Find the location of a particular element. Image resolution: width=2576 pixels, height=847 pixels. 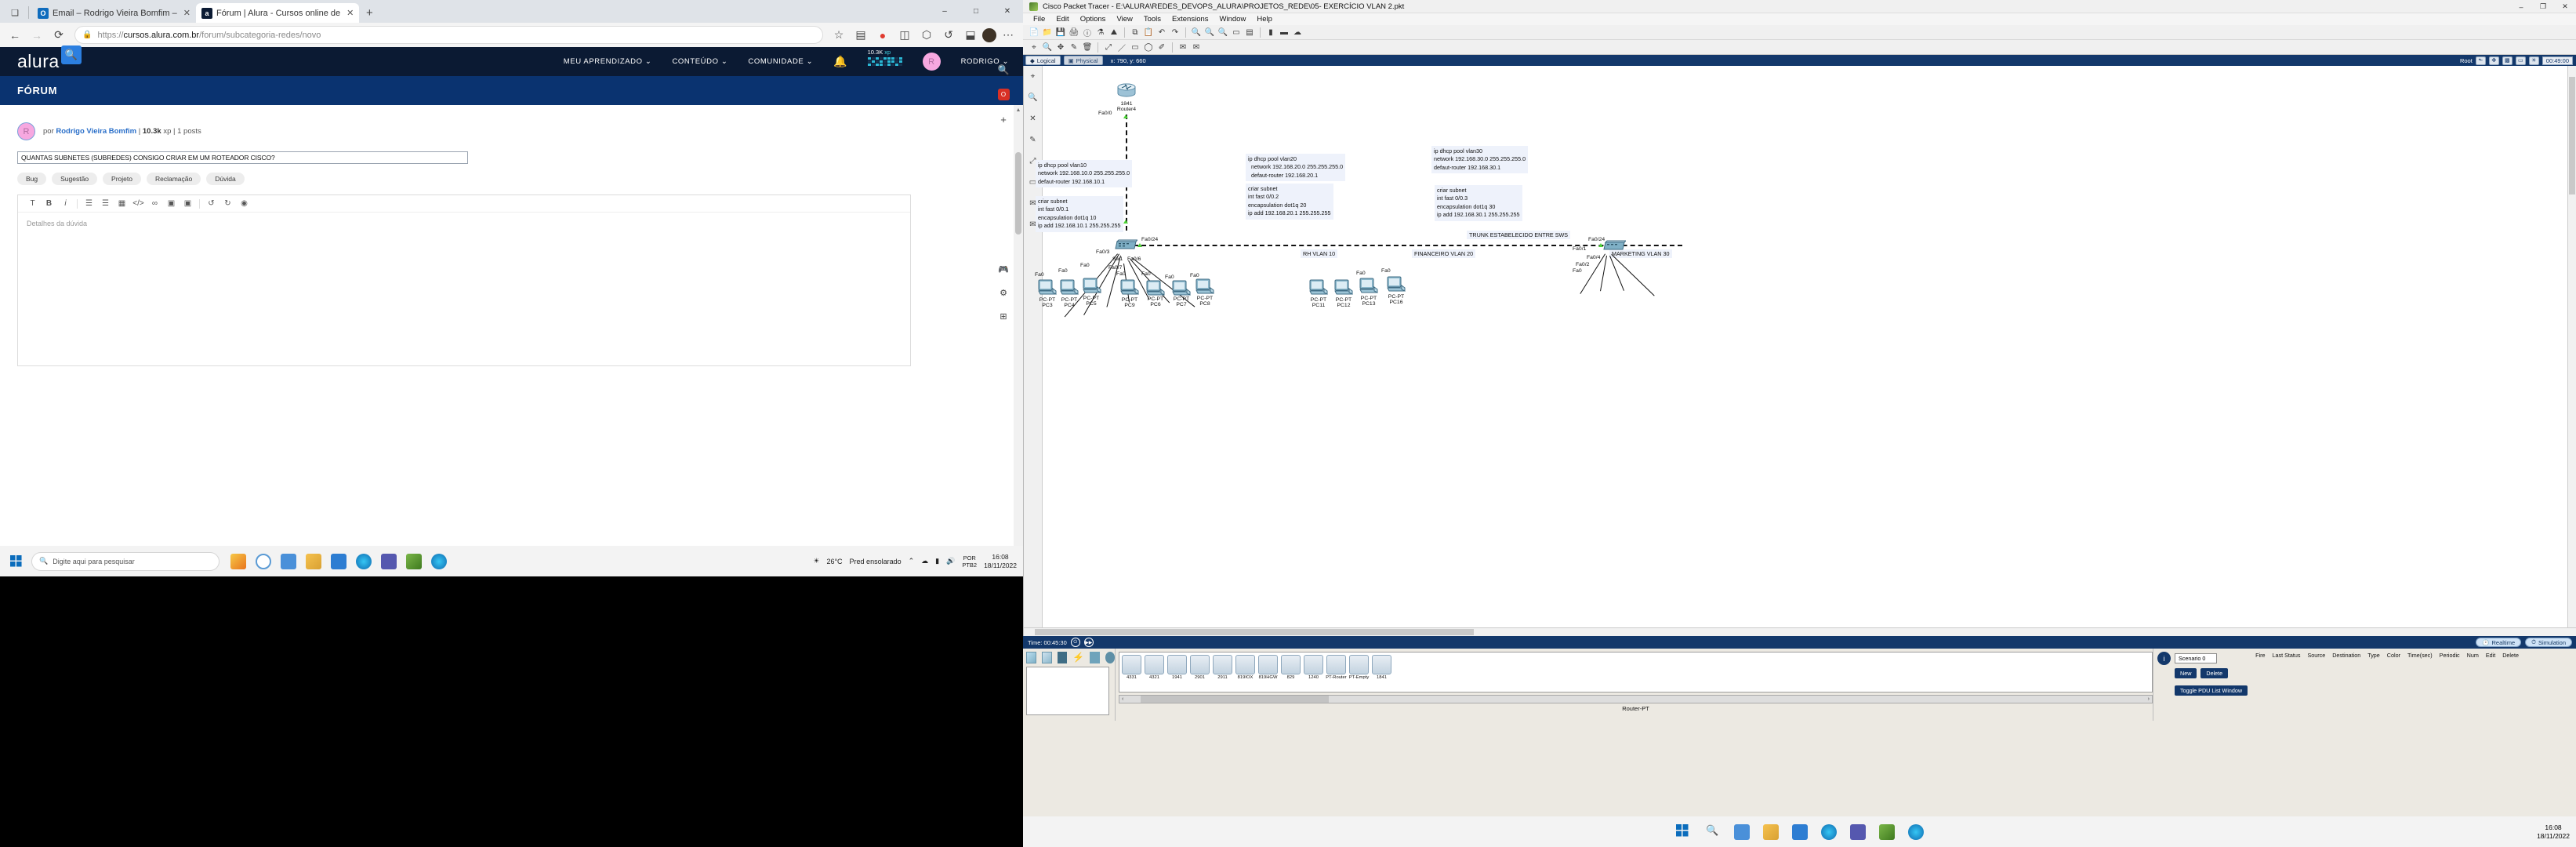

zoom-in-icon: 🔍 is located at coordinates (1197, 32).